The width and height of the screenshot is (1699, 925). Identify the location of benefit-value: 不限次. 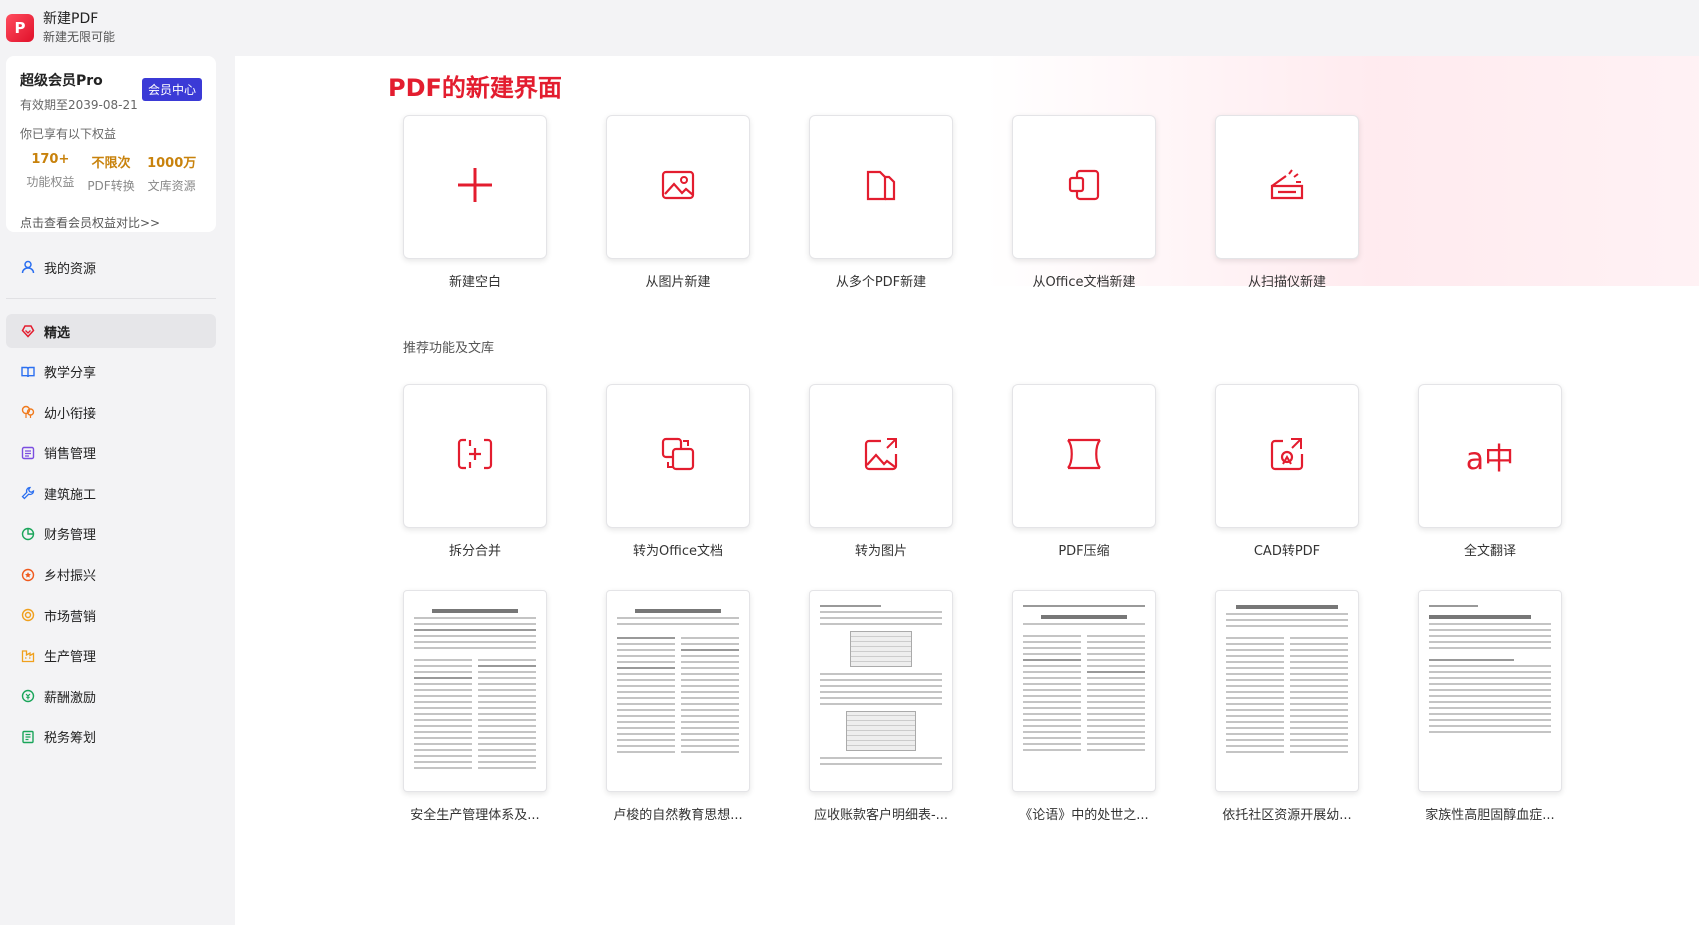
(111, 163).